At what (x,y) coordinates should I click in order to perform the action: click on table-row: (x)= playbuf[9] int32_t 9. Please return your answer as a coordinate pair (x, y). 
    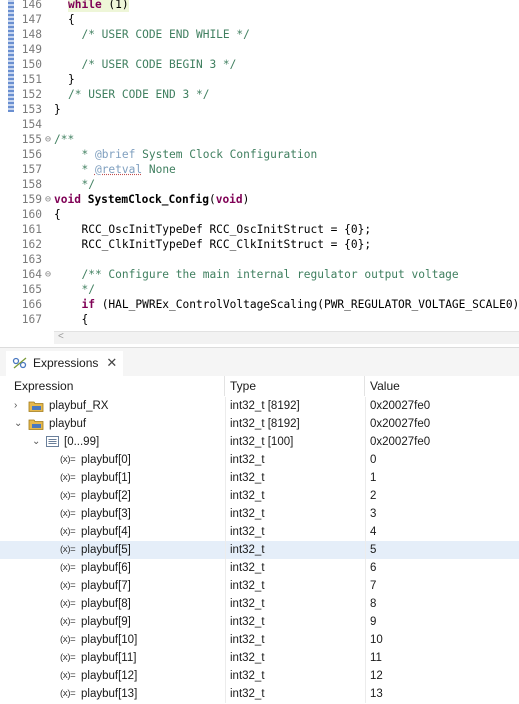
    Looking at the image, I should click on (259, 622).